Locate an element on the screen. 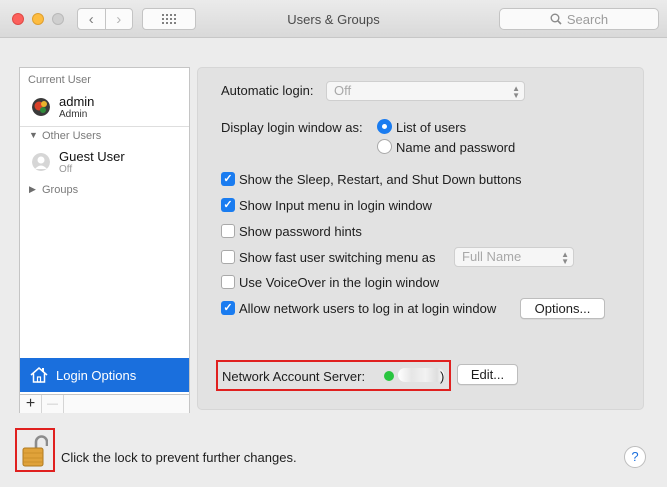  checkbox-voiceover-label: Use VoiceOver in the login window is located at coordinates (339, 282).